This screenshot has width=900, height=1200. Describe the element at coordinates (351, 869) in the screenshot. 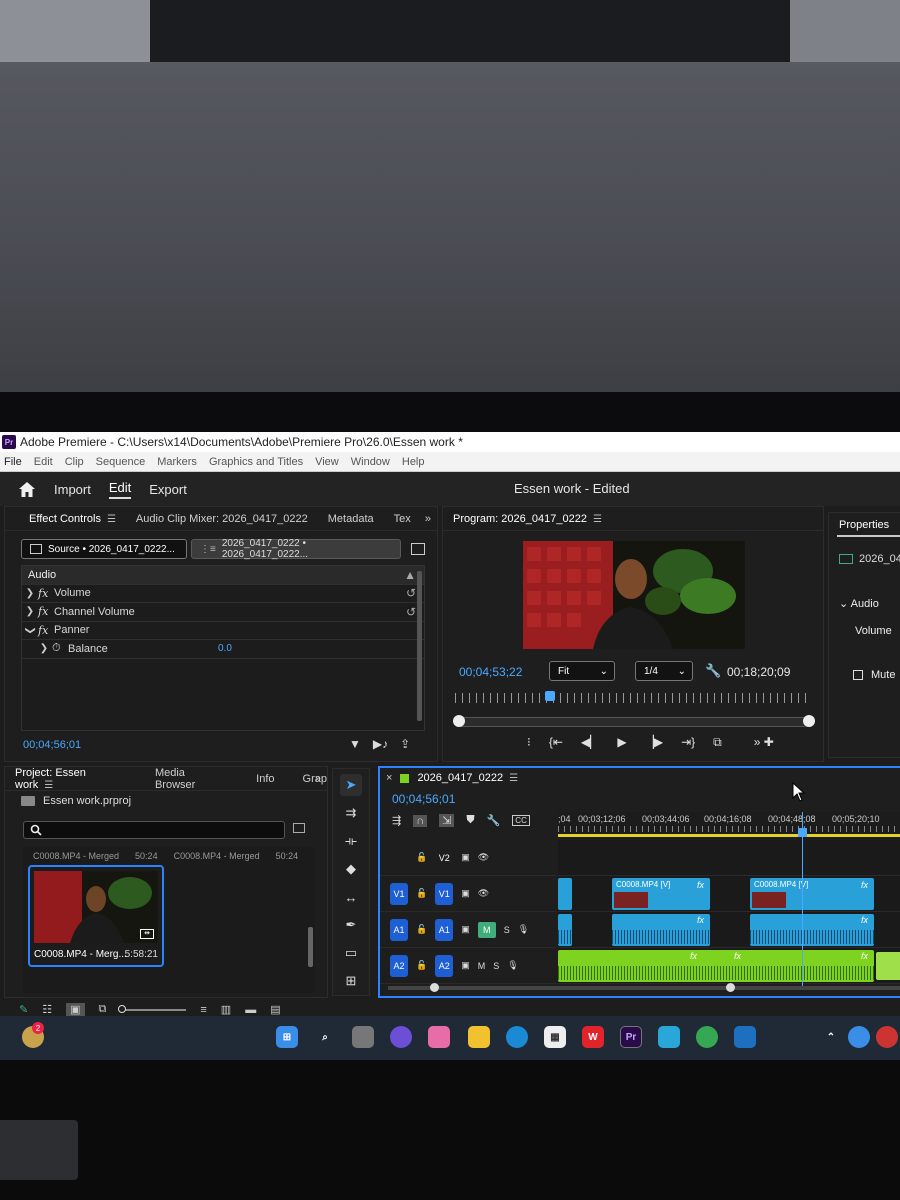

I see `razor-tool-icon: ◆` at that location.